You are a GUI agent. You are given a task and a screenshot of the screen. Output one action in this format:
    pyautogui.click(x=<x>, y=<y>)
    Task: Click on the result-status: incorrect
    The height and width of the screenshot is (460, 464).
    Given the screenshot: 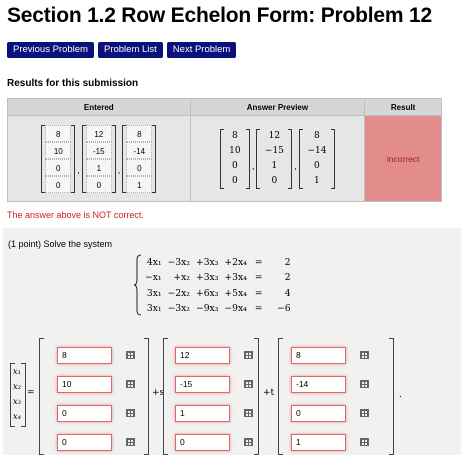 What is the action you would take?
    pyautogui.click(x=403, y=158)
    